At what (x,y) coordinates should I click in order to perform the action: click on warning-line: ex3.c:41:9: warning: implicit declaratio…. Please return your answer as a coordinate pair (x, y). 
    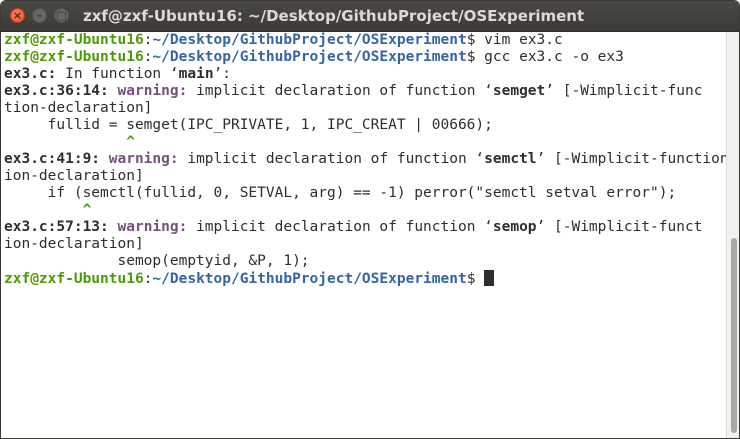
    Looking at the image, I should click on (366, 159).